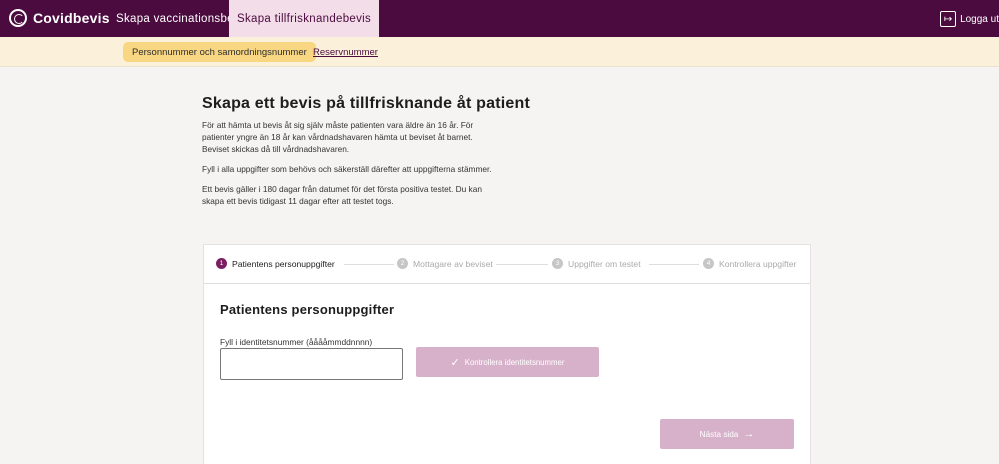 This screenshot has height=464, width=999. I want to click on step-3: 3 Uppgifter om testet, so click(596, 263).